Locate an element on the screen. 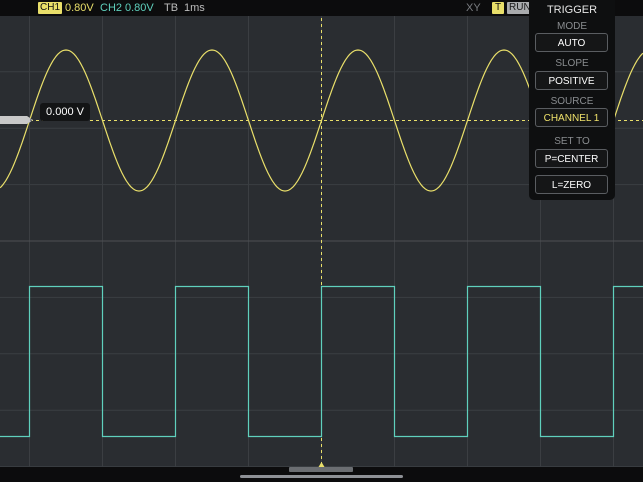  trigger-badge: T is located at coordinates (498, 8).